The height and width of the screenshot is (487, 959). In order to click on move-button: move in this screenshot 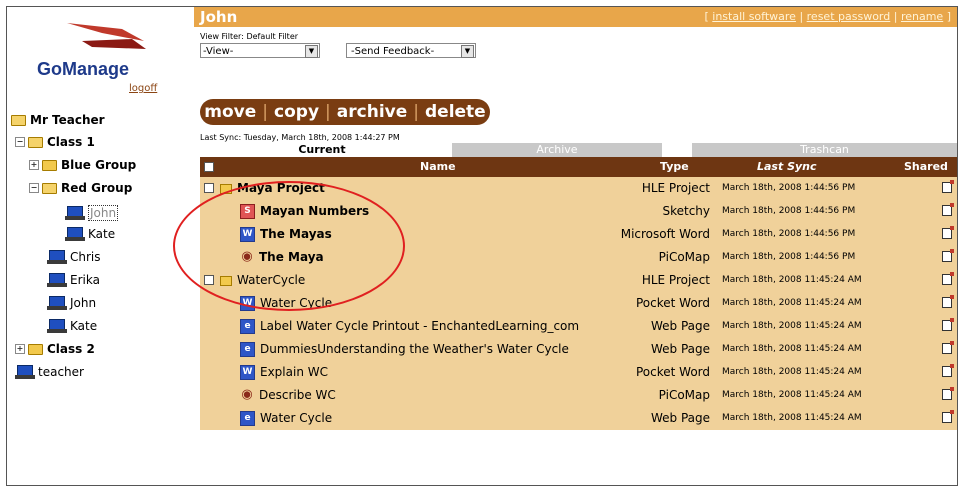, I will do `click(230, 112)`.